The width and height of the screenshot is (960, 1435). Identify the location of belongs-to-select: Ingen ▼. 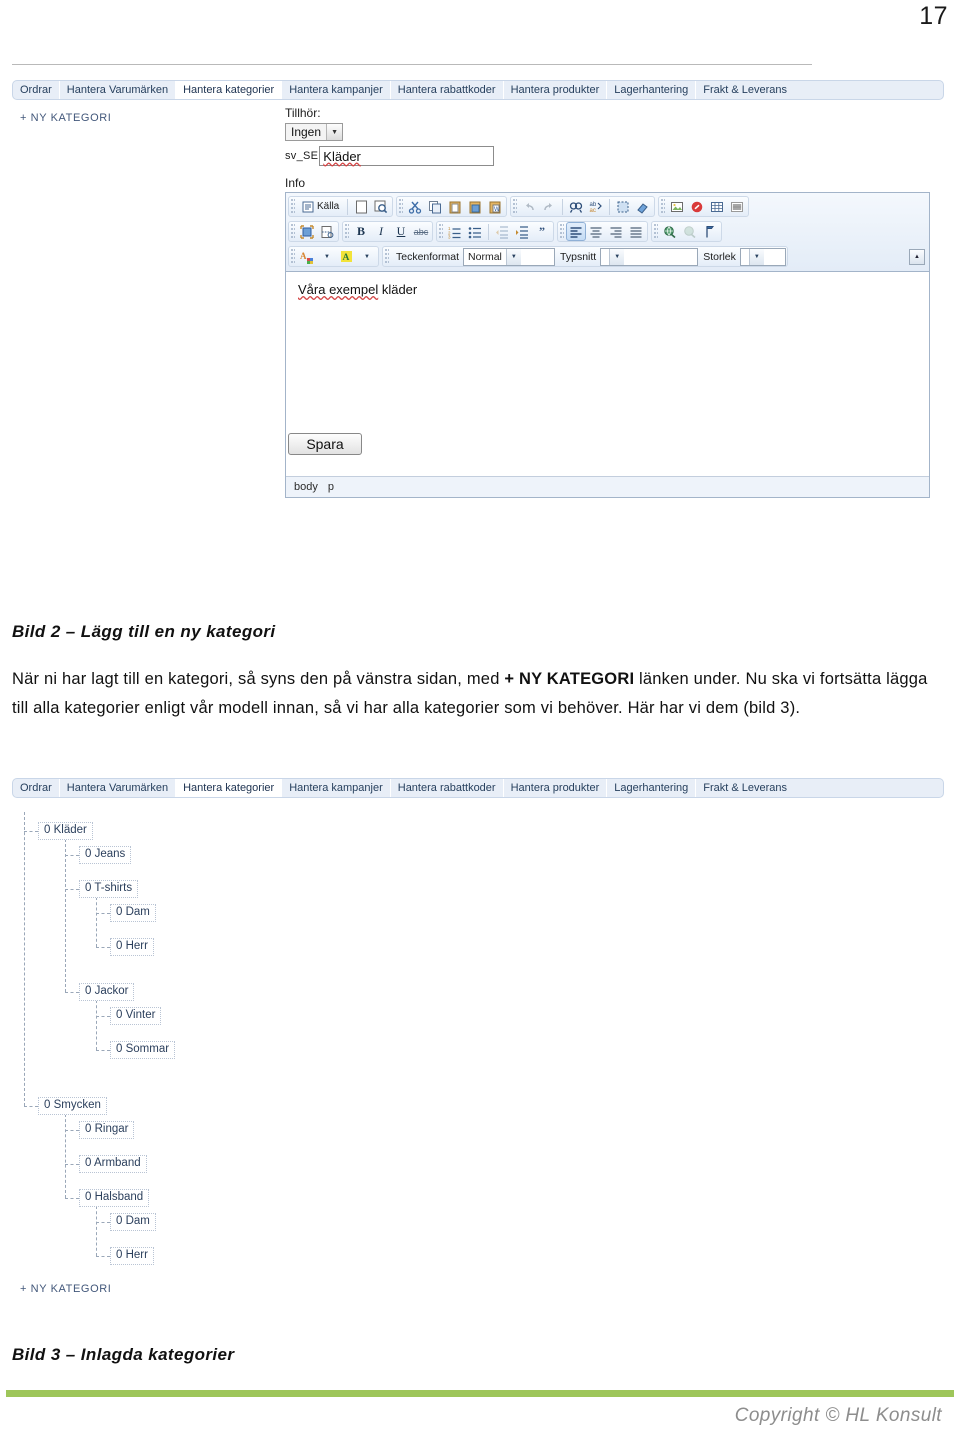
(314, 132).